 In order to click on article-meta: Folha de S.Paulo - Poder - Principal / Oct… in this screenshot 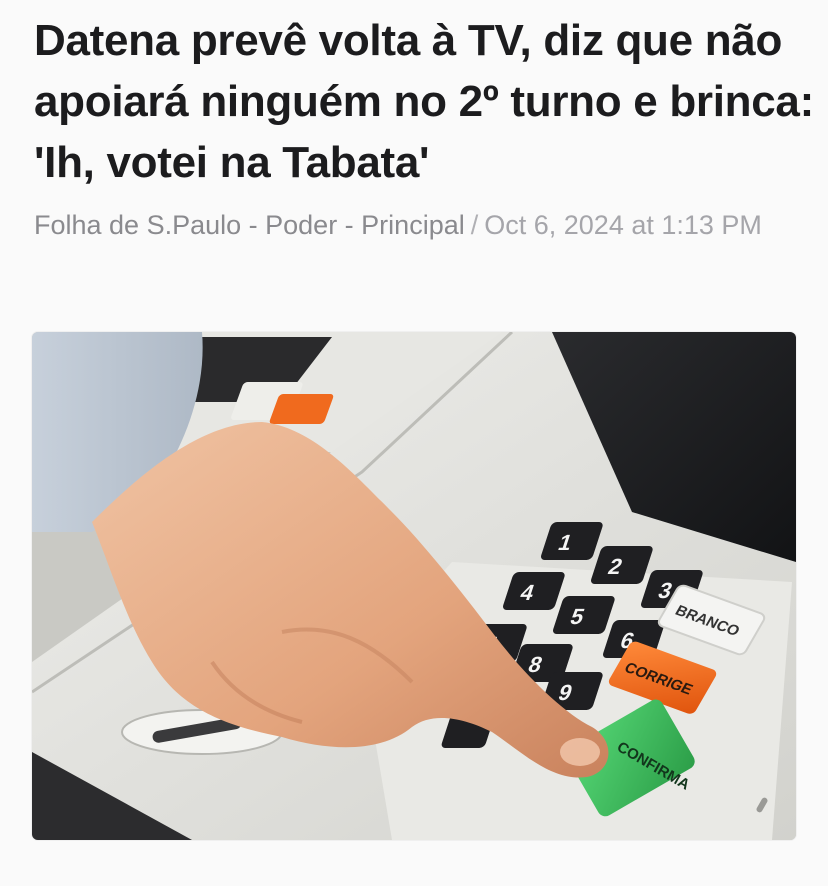, I will do `click(414, 225)`.